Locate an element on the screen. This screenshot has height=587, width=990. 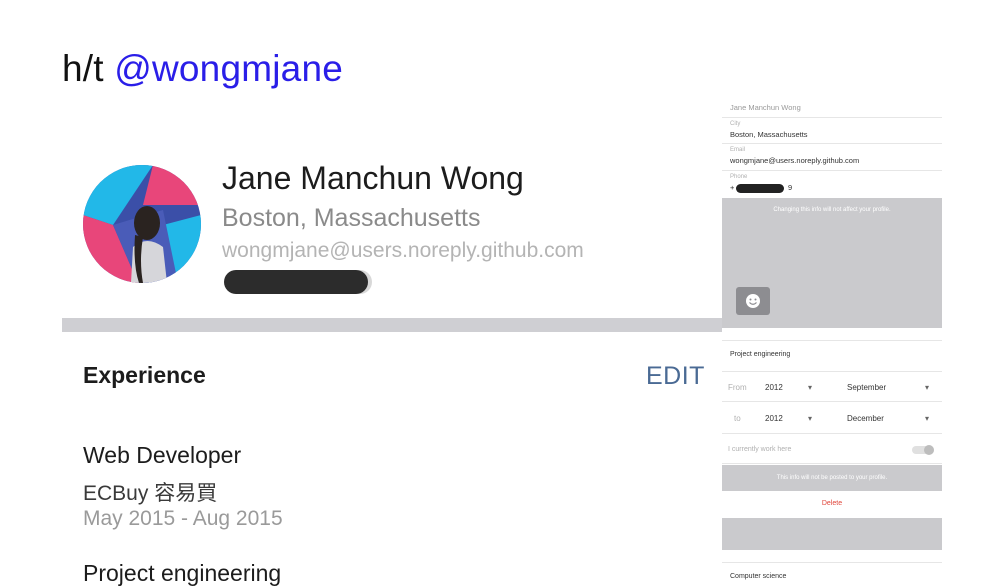
phone-field-label: Phone is located at coordinates (739, 177).